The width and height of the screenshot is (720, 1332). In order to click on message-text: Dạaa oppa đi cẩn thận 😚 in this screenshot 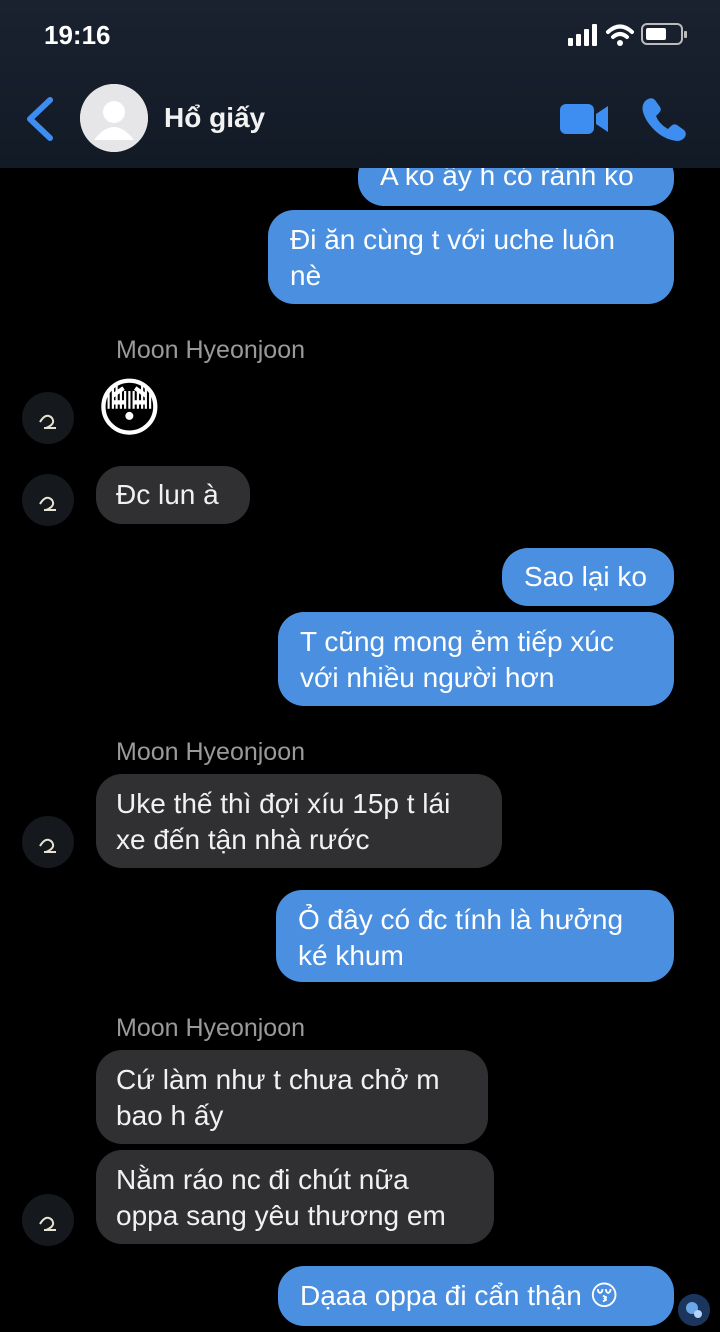, I will do `click(459, 1295)`.